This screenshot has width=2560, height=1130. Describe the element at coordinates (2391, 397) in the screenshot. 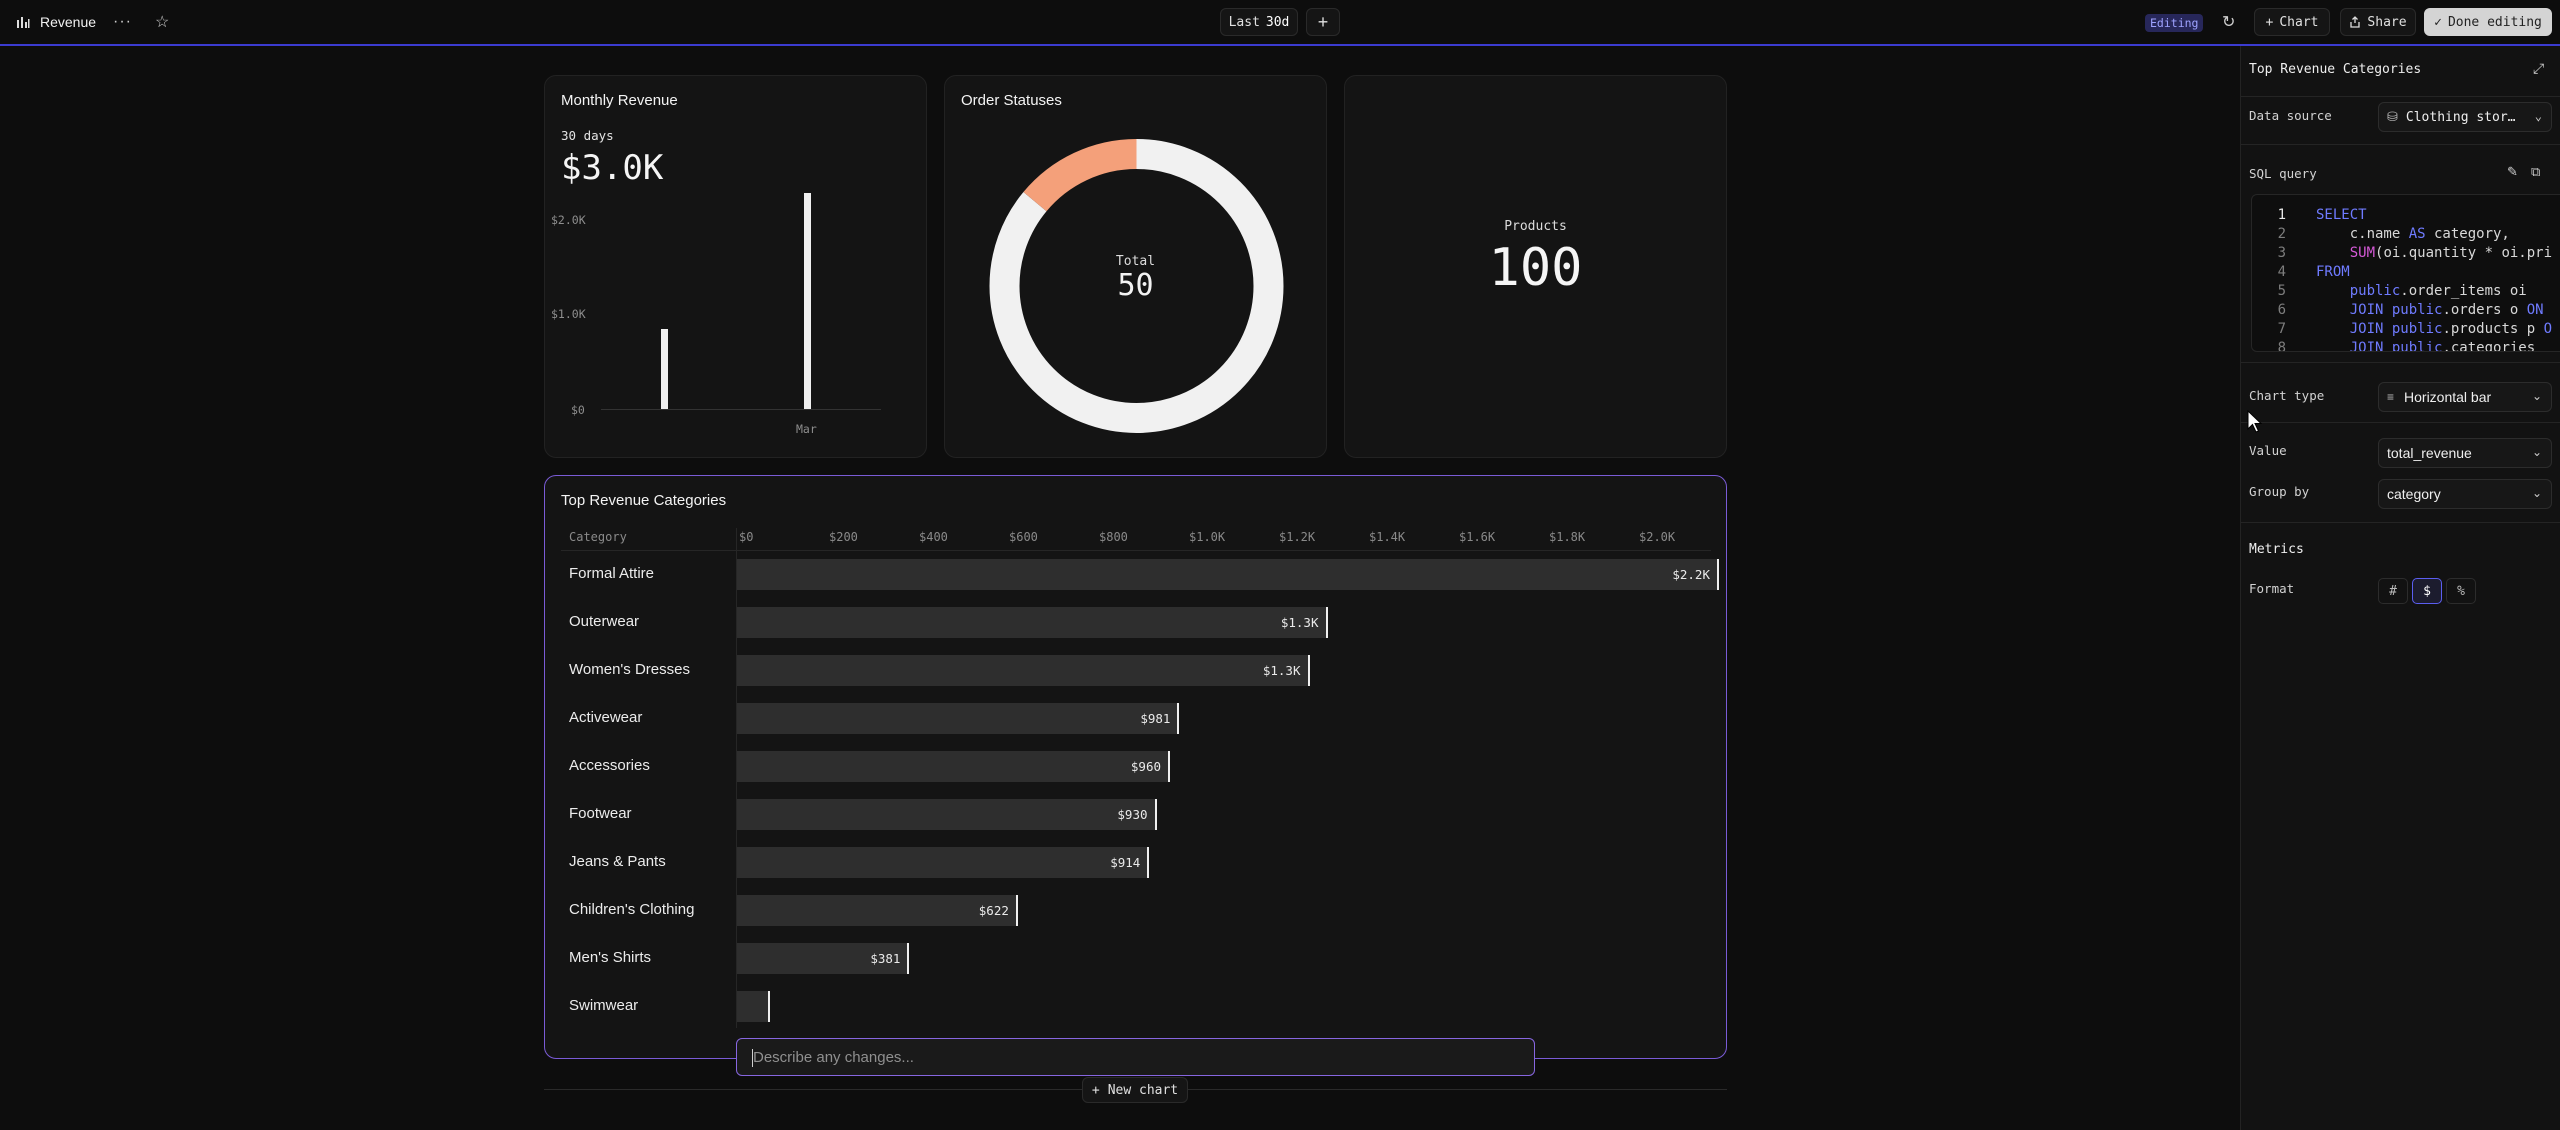

I see `horizontal-bar-icon: ≡` at that location.